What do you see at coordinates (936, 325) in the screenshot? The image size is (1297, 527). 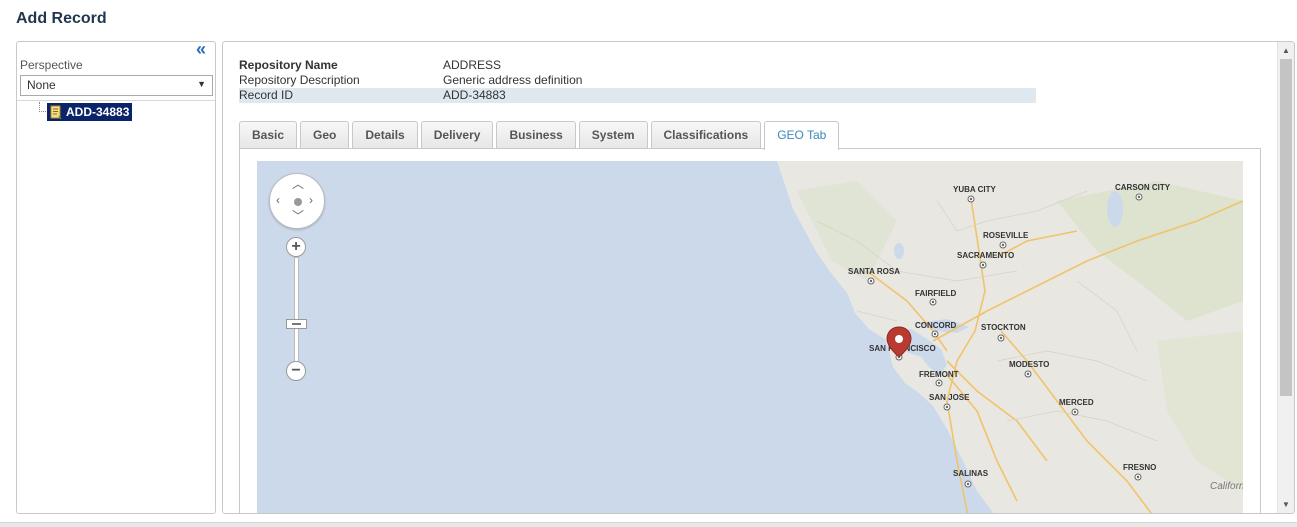 I see `map-label-concord: CONCORD` at bounding box center [936, 325].